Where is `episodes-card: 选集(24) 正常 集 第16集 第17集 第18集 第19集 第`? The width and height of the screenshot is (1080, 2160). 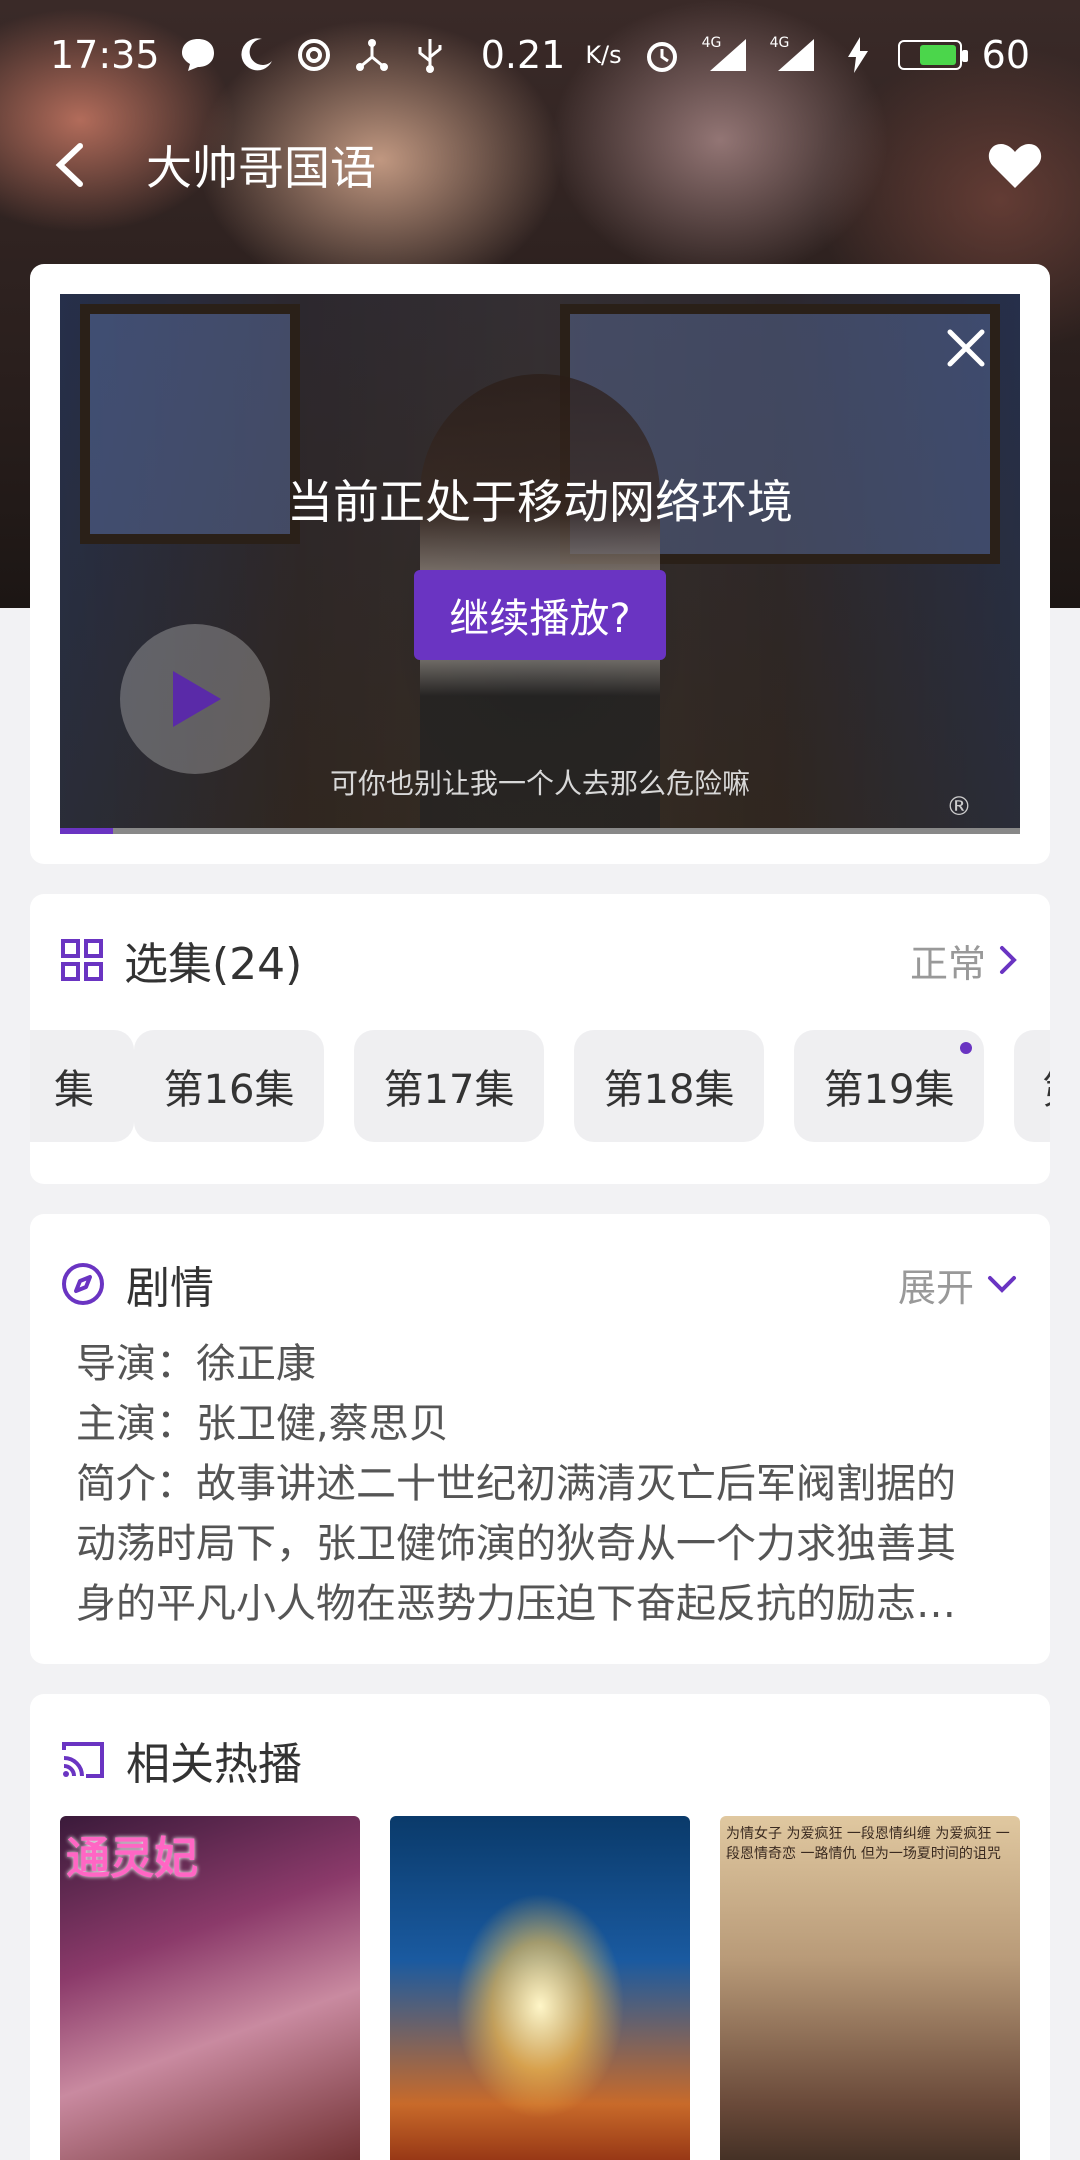
episodes-card: 选集(24) 正常 集 第16集 第17集 第18集 第19集 第 is located at coordinates (540, 1039).